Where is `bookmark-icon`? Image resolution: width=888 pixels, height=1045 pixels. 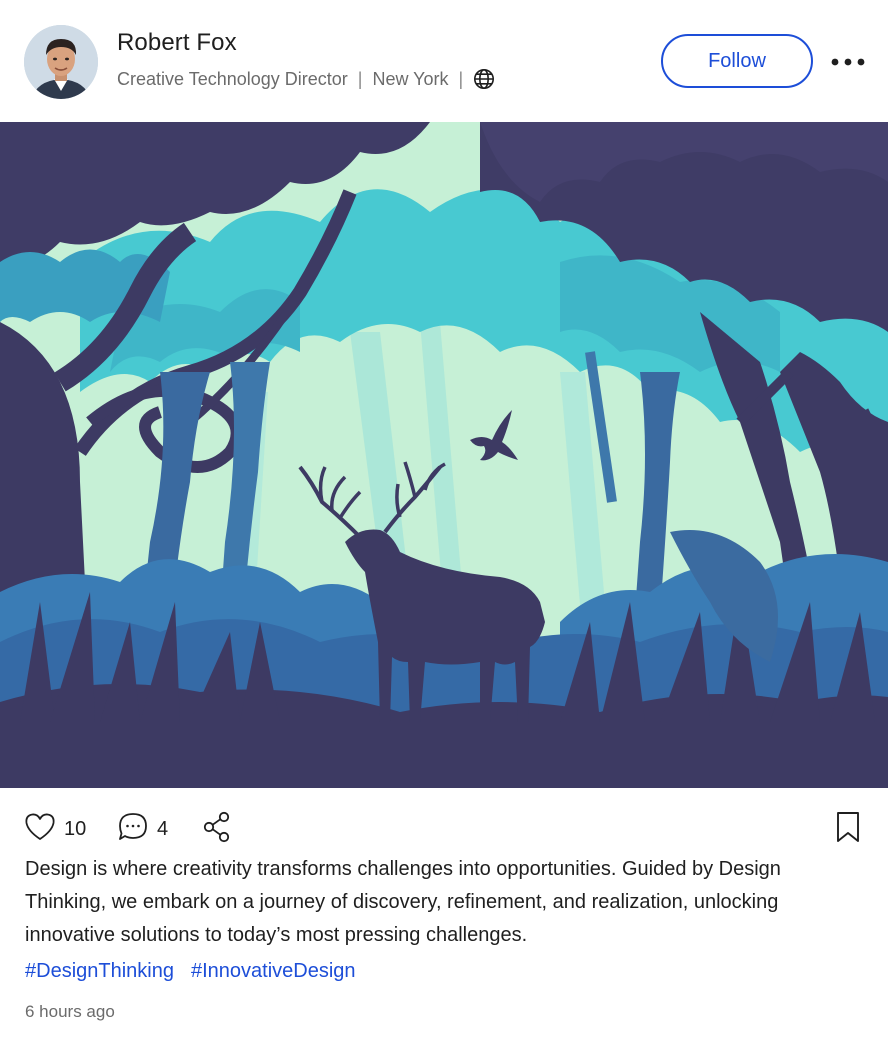
bookmark-icon is located at coordinates (848, 827).